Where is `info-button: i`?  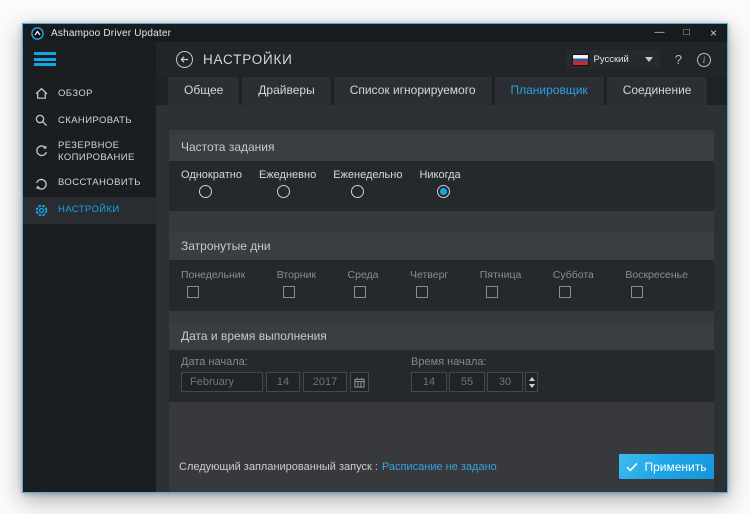
info-button: i is located at coordinates (704, 59).